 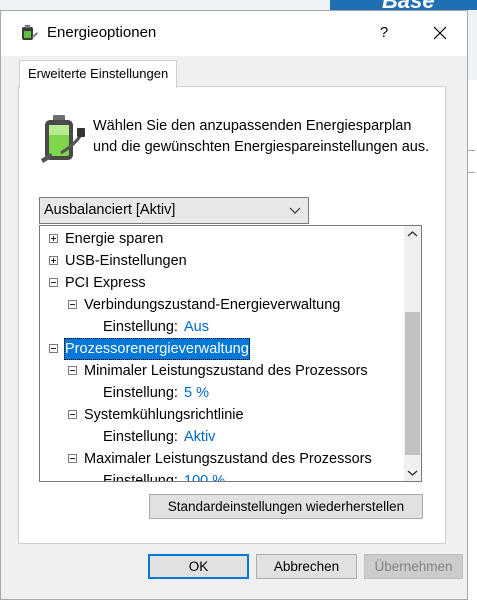 I want to click on title-bar: Energieoptionen ?, so click(x=234, y=33).